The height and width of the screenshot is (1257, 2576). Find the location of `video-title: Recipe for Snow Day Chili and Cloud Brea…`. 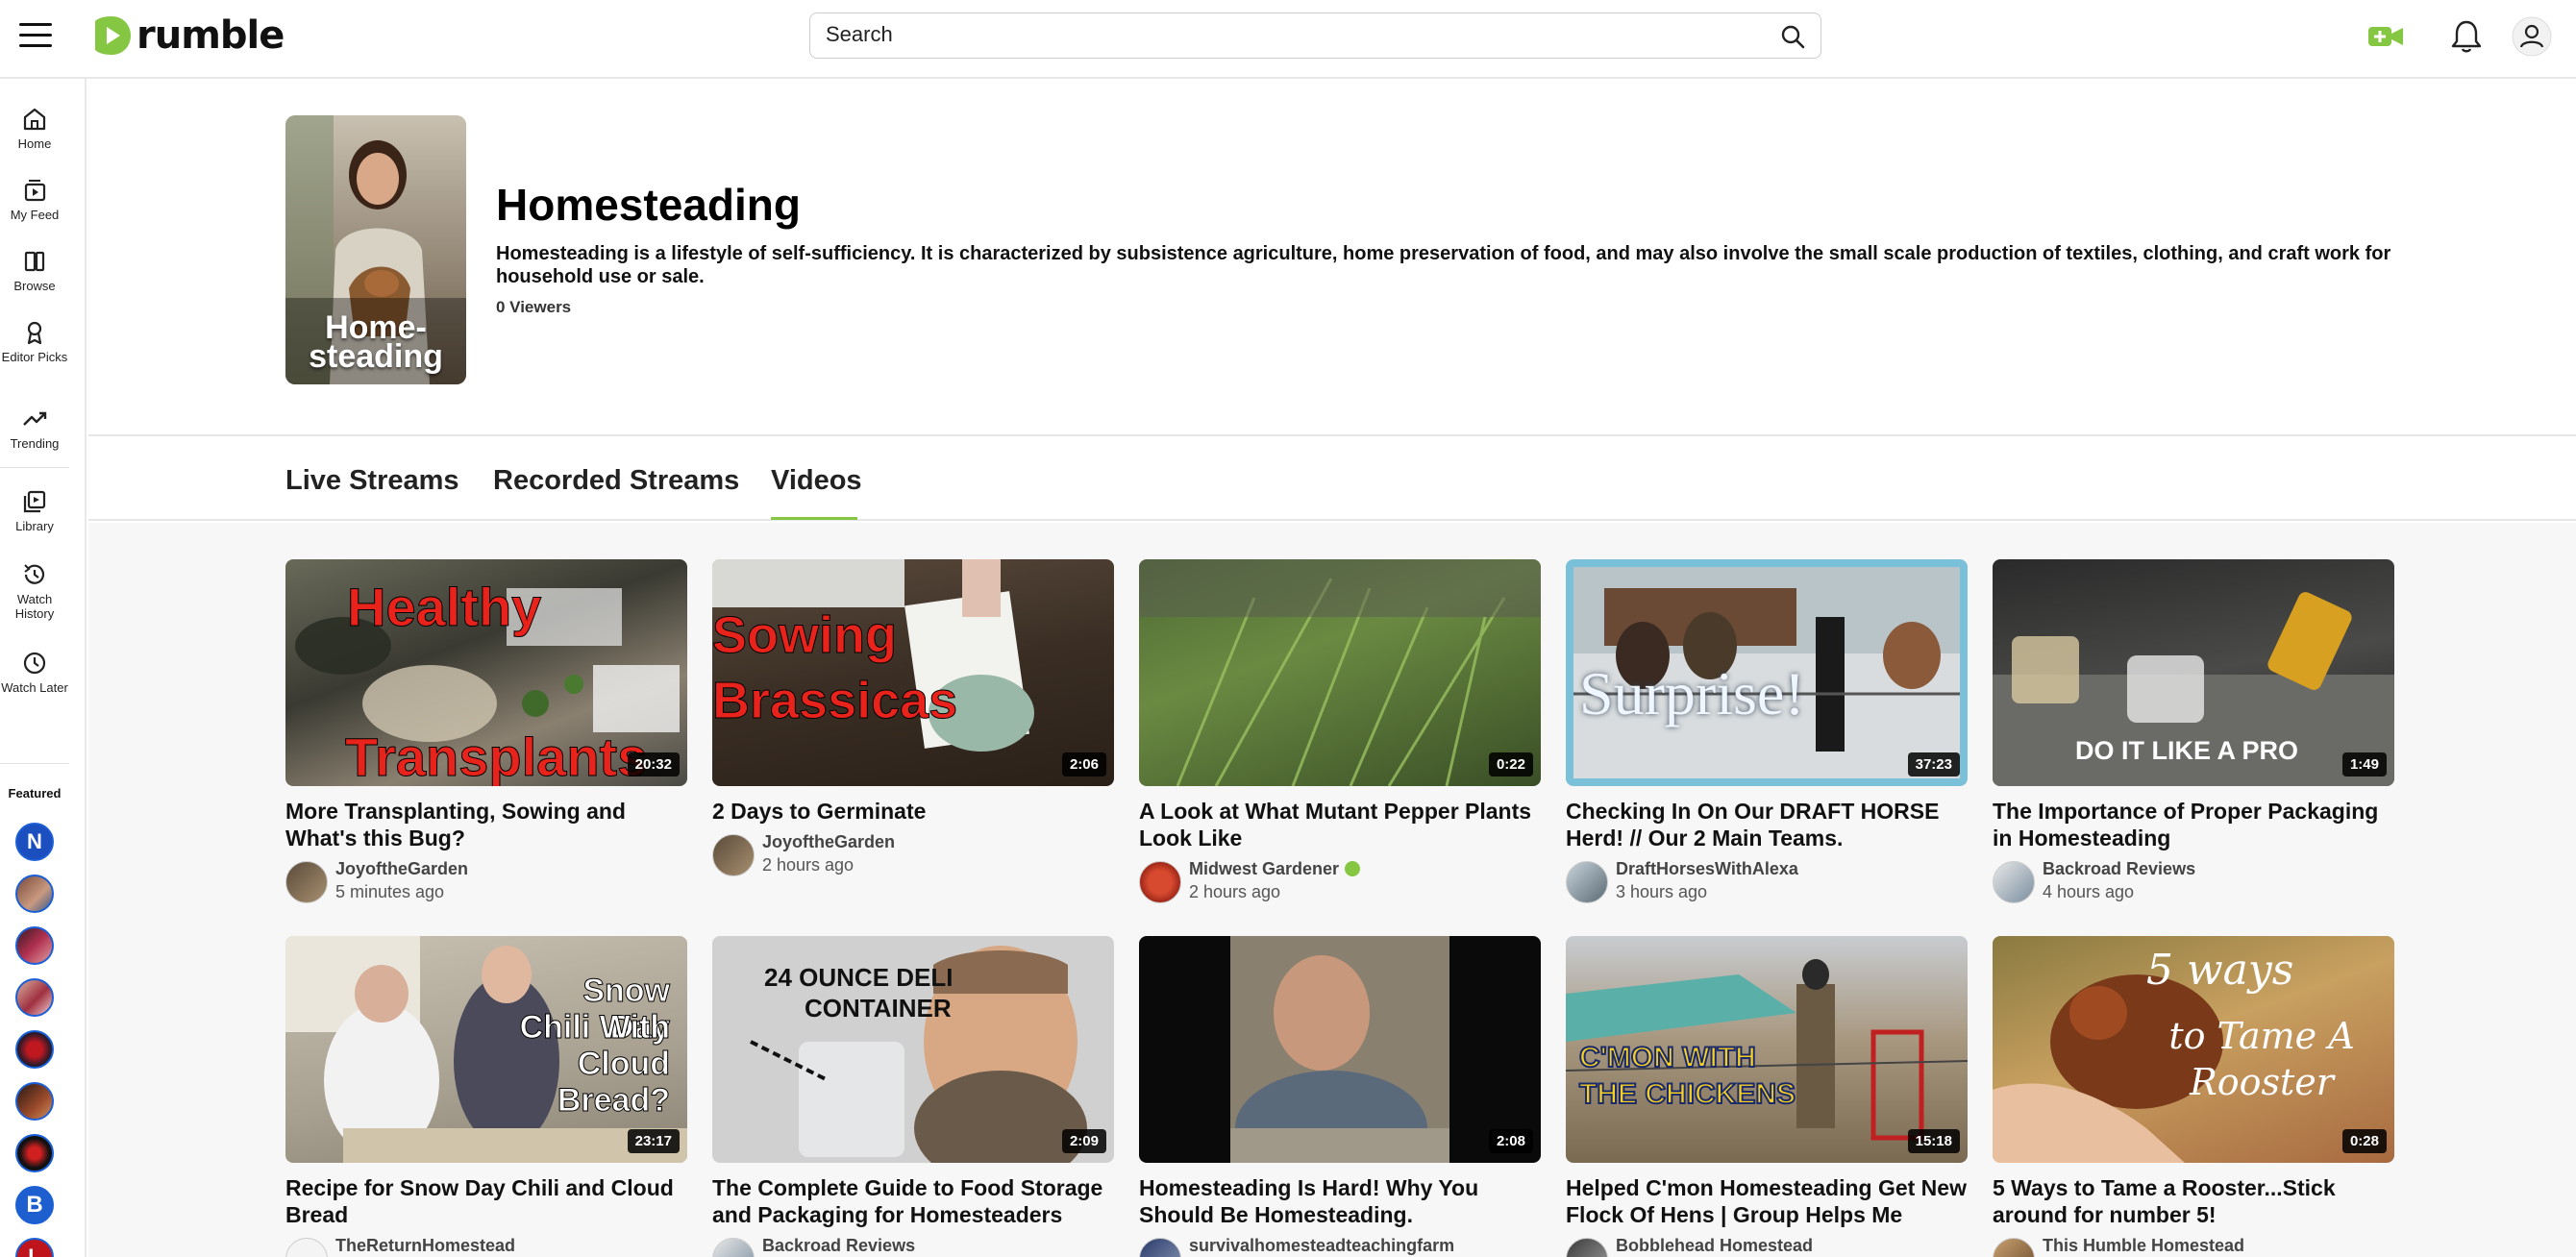

video-title: Recipe for Snow Day Chili and Cloud Brea… is located at coordinates (486, 1201).